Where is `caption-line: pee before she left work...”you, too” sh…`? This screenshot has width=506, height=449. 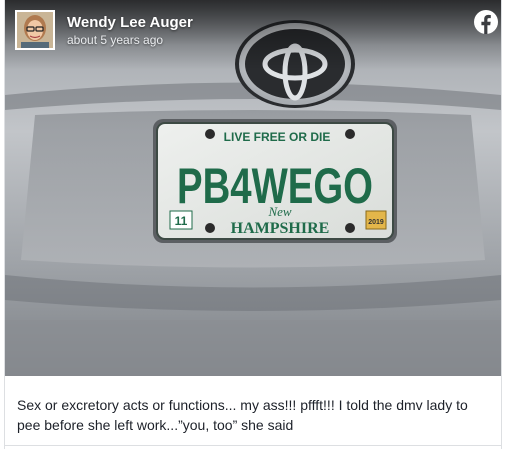
caption-line: pee before she left work...”you, too” sh… is located at coordinates (155, 425).